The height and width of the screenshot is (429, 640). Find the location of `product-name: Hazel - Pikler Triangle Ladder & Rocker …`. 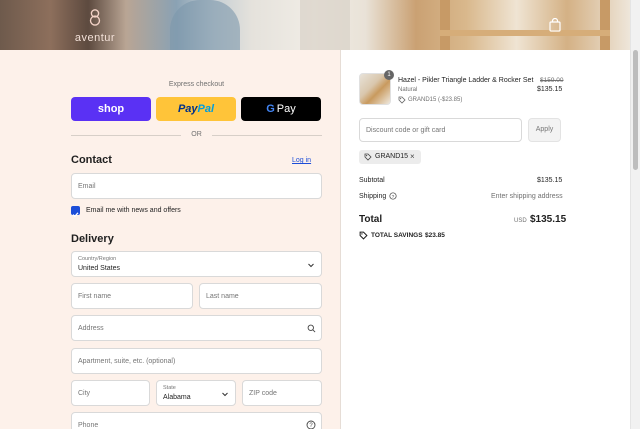

product-name: Hazel - Pikler Triangle Ladder & Rocker … is located at coordinates (466, 80).